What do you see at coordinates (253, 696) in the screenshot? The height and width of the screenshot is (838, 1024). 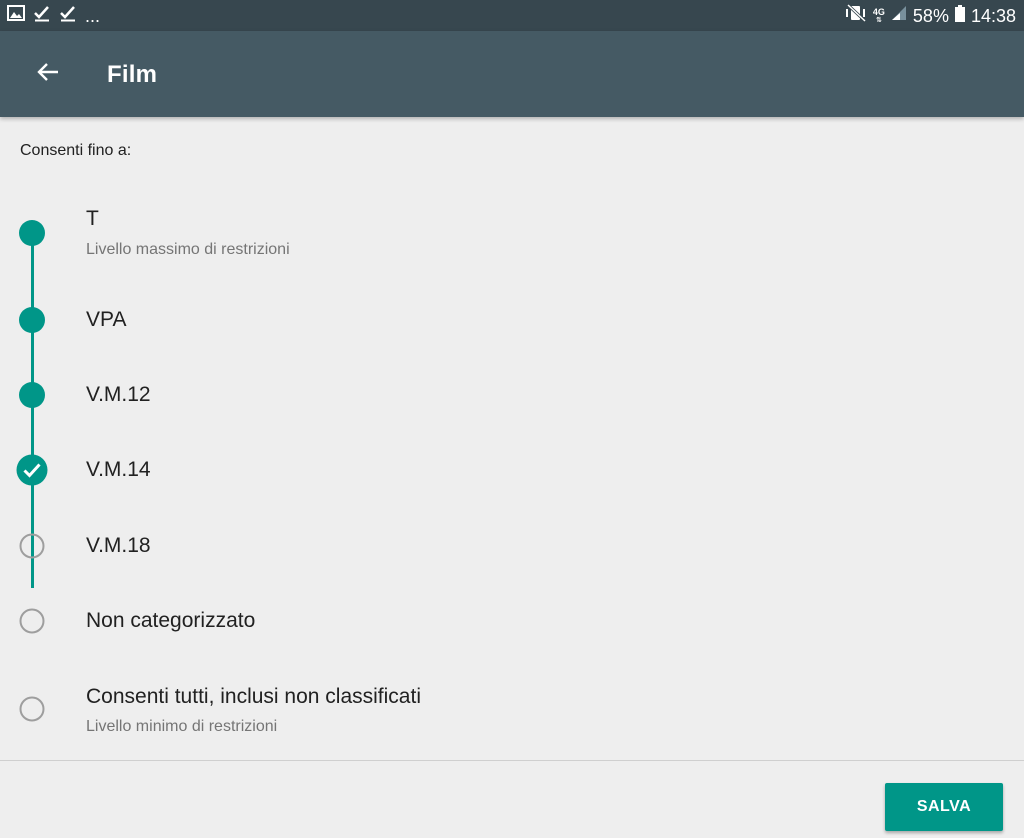 I see `rating-option-title: Consenti tutti, inclusi non classificati` at bounding box center [253, 696].